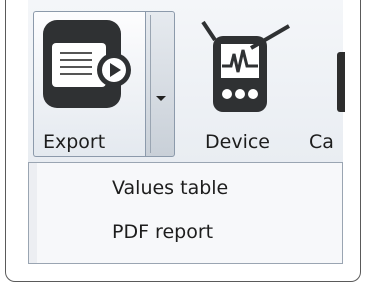  I want to click on menu-item-pdf-report: PDF report, so click(185, 236).